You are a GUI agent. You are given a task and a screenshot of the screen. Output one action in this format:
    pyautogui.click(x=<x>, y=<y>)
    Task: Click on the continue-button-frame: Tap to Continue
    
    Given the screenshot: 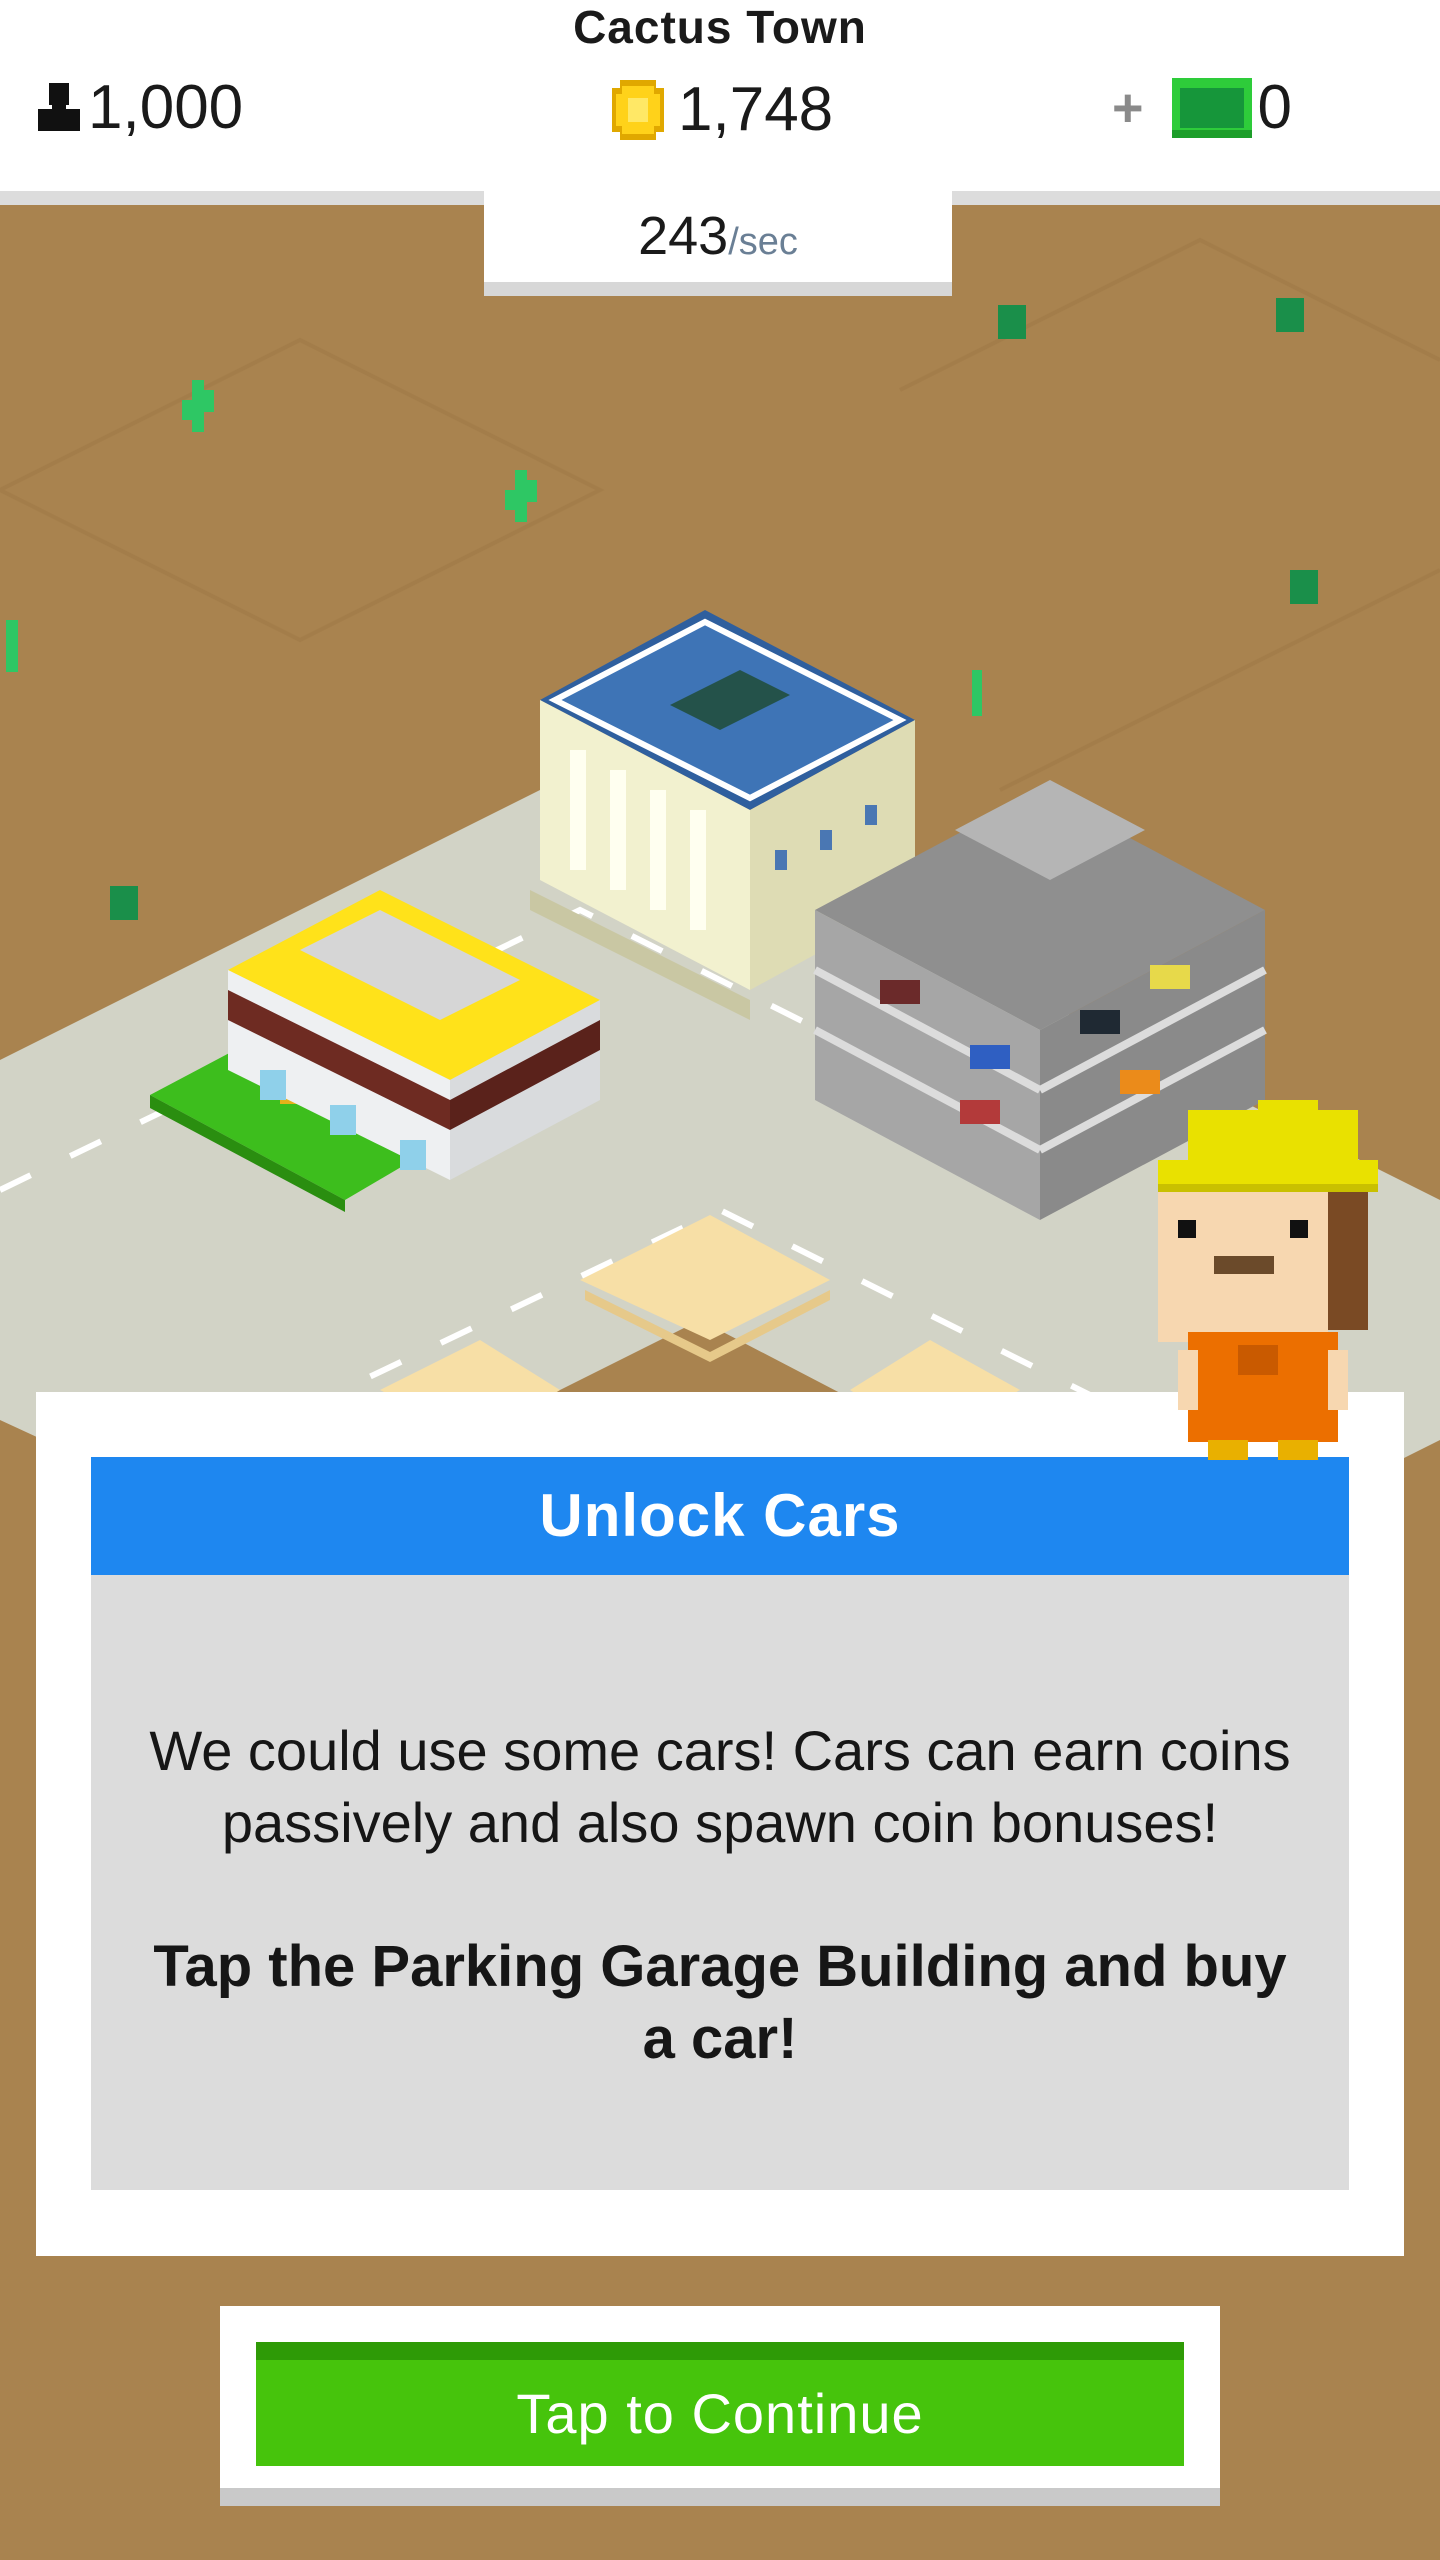 What is the action you would take?
    pyautogui.click(x=720, y=2406)
    